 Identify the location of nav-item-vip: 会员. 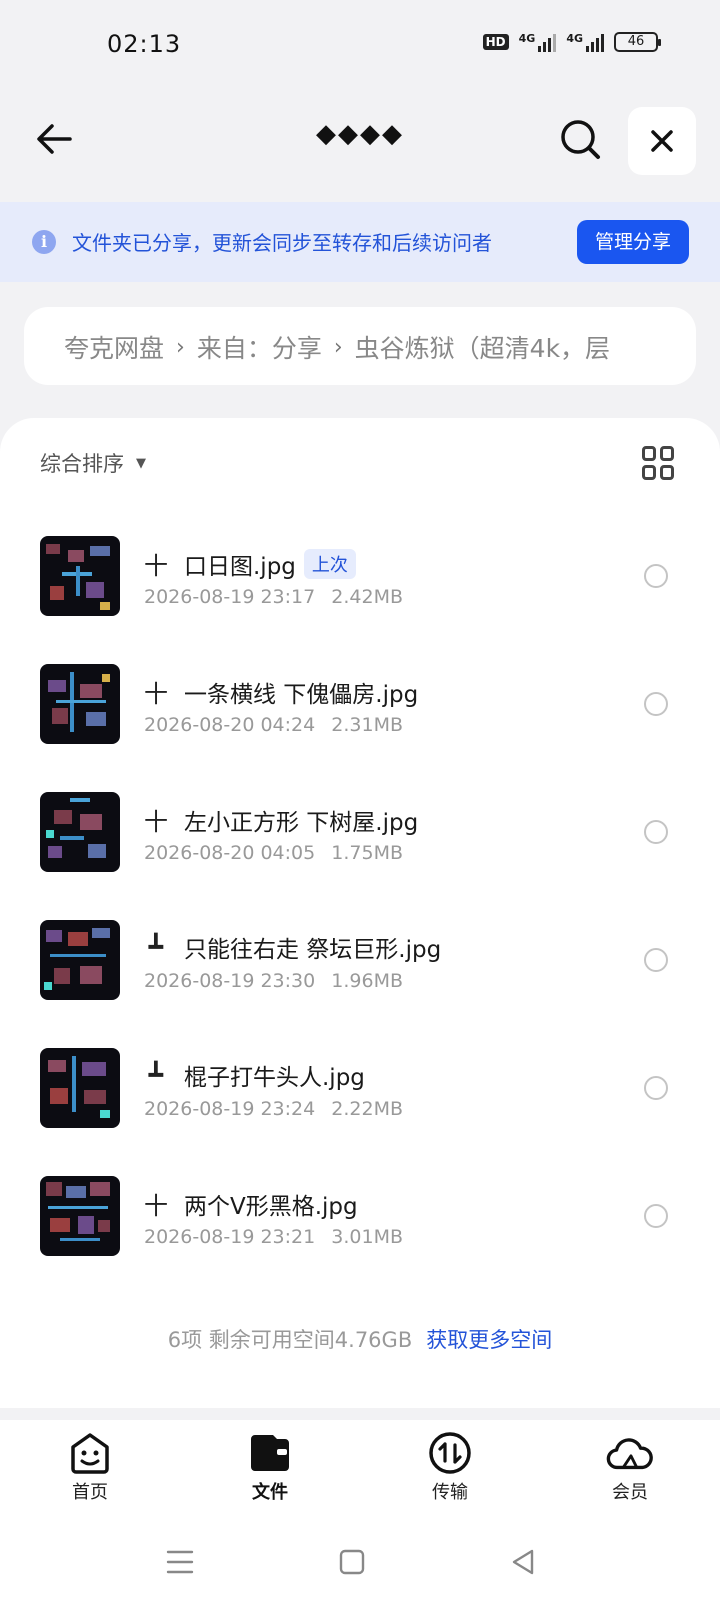
(630, 1465).